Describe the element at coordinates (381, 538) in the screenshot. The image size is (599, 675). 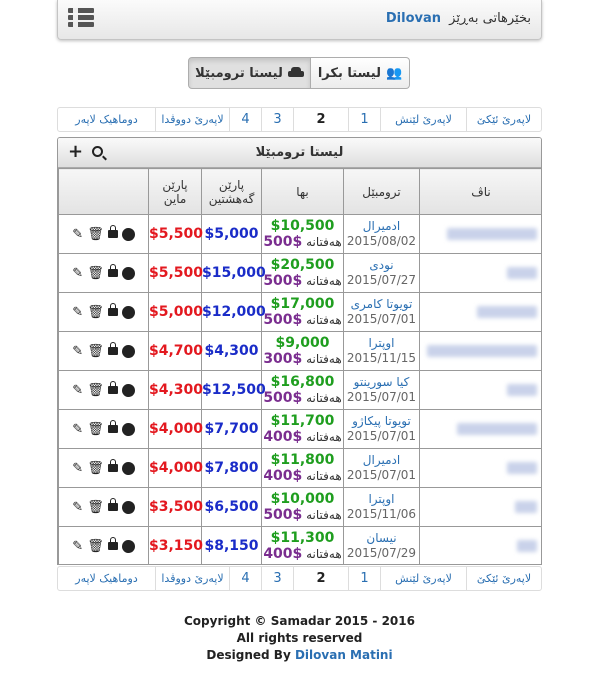
I see `car-model: نیسان` at that location.